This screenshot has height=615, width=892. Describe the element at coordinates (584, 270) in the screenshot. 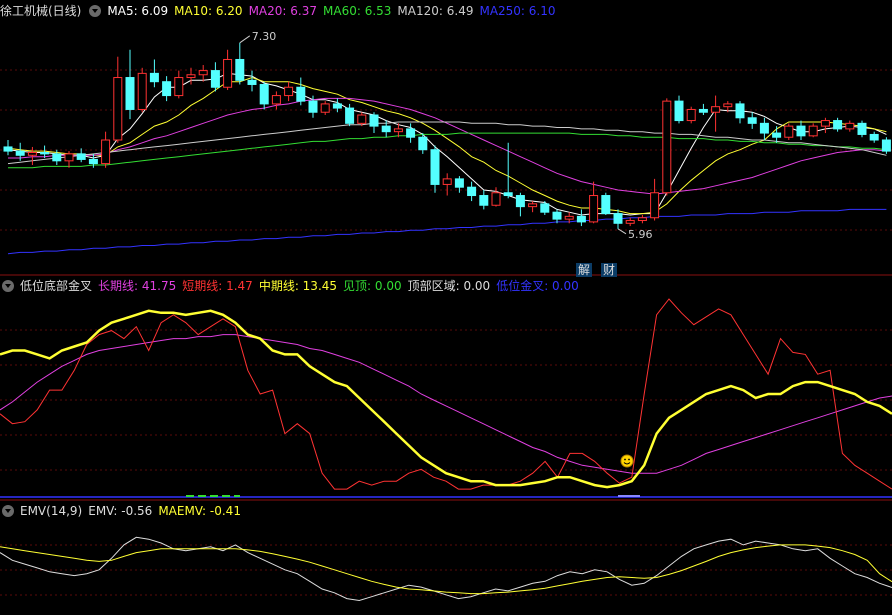

I see `unlock-badge: 解` at that location.